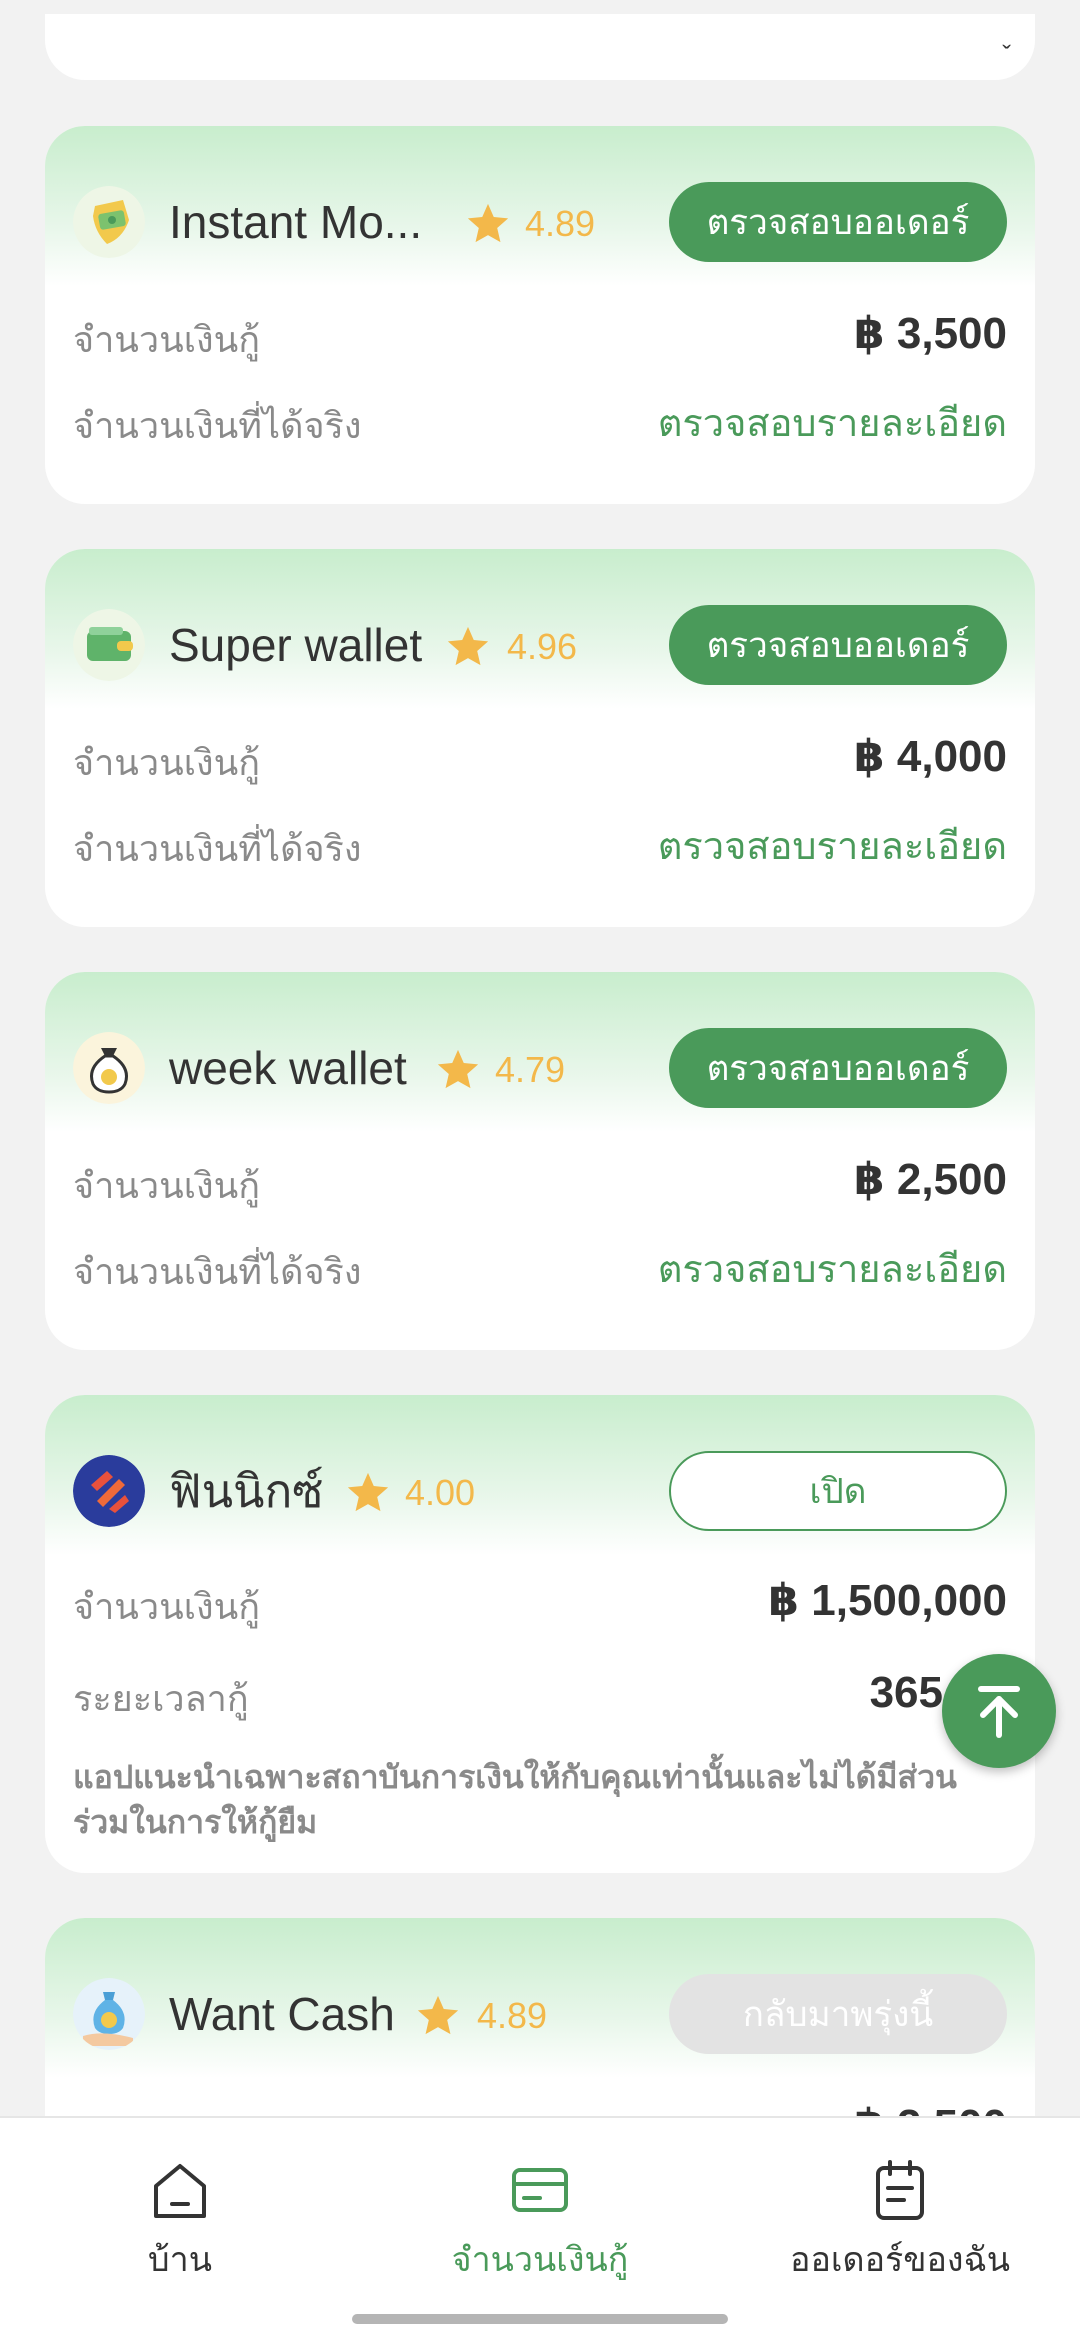 This screenshot has width=1080, height=2342. What do you see at coordinates (540, 2190) in the screenshot?
I see `card-icon` at bounding box center [540, 2190].